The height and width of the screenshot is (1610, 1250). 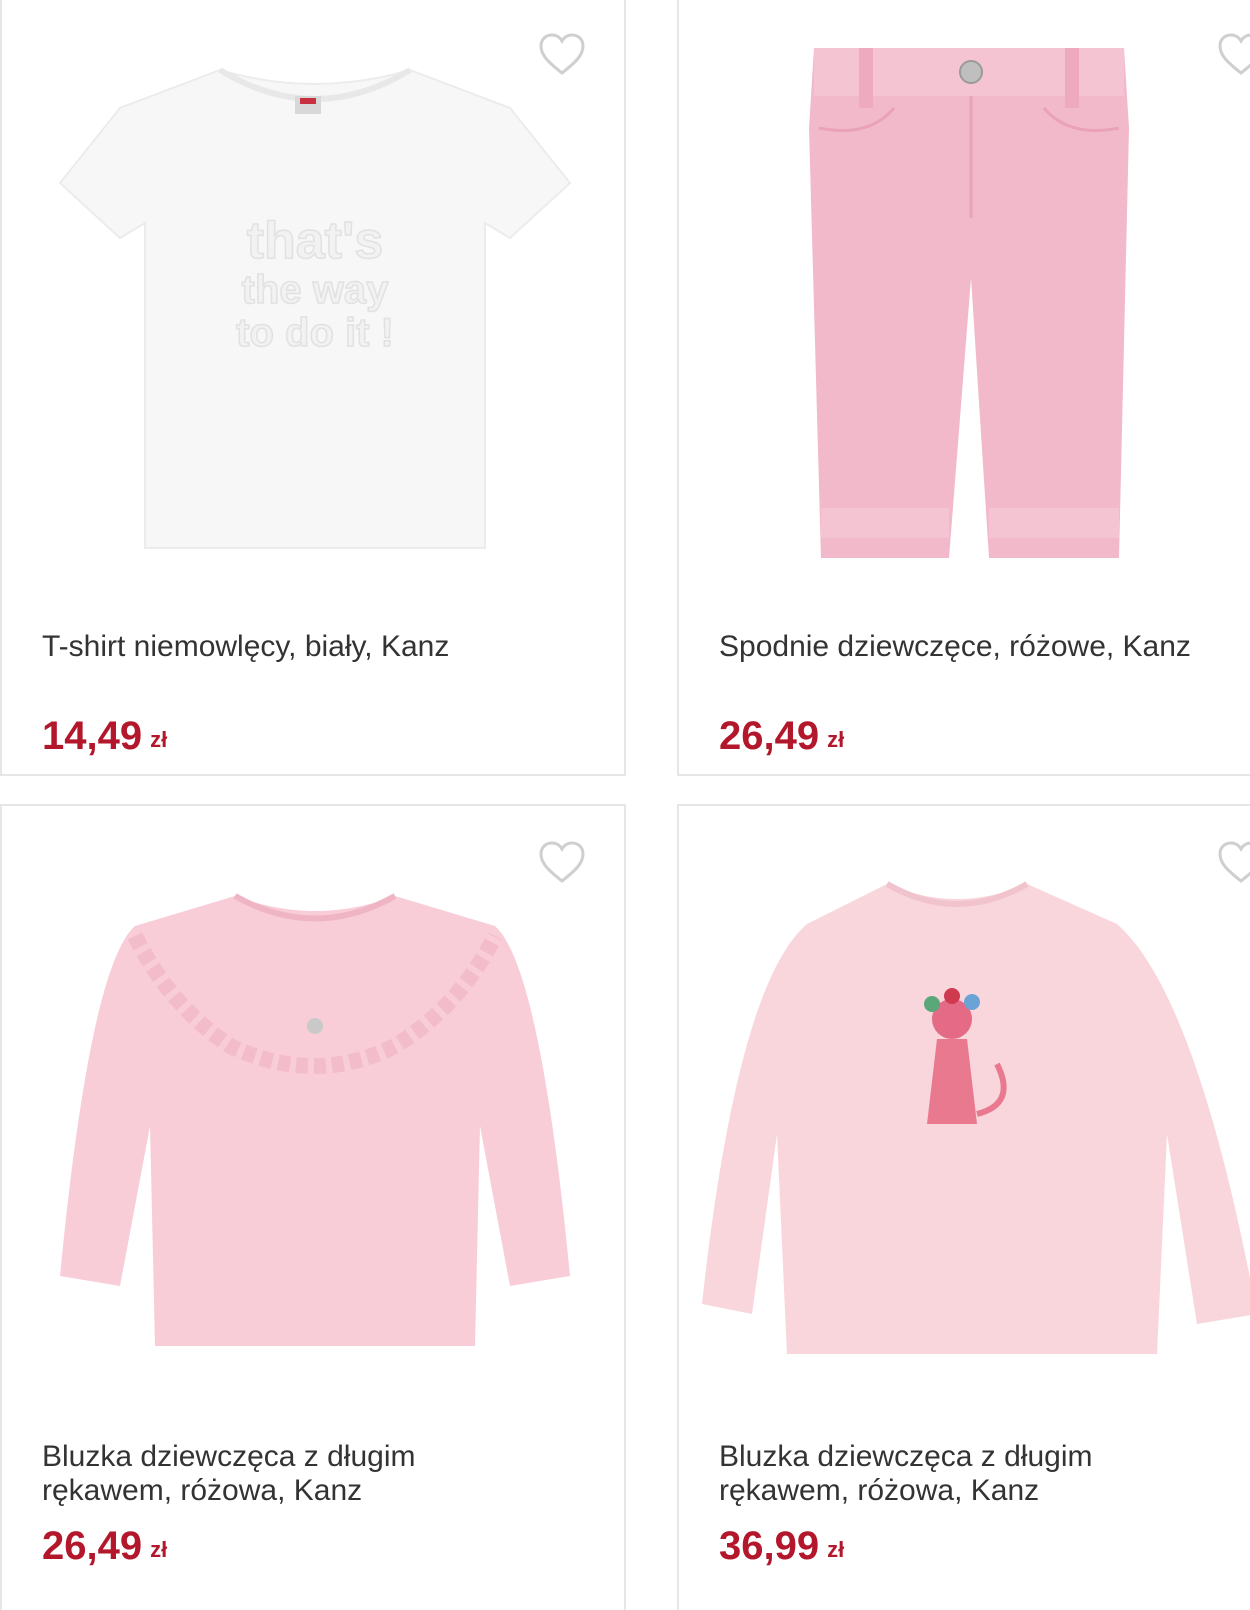 I want to click on product-price: 14,49 zł, so click(x=104, y=738).